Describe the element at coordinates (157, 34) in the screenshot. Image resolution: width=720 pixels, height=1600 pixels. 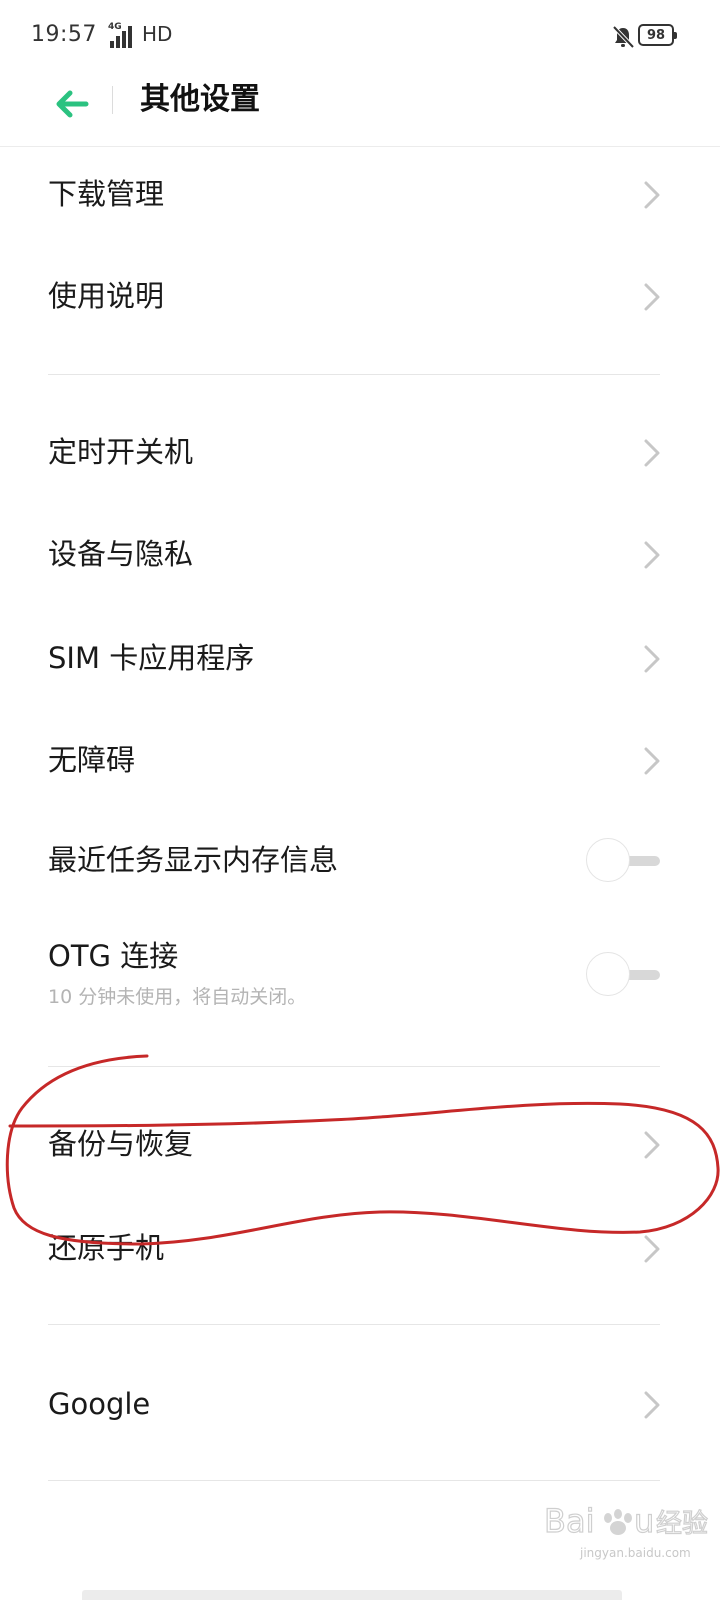
I see `hd-indicator: HD` at that location.